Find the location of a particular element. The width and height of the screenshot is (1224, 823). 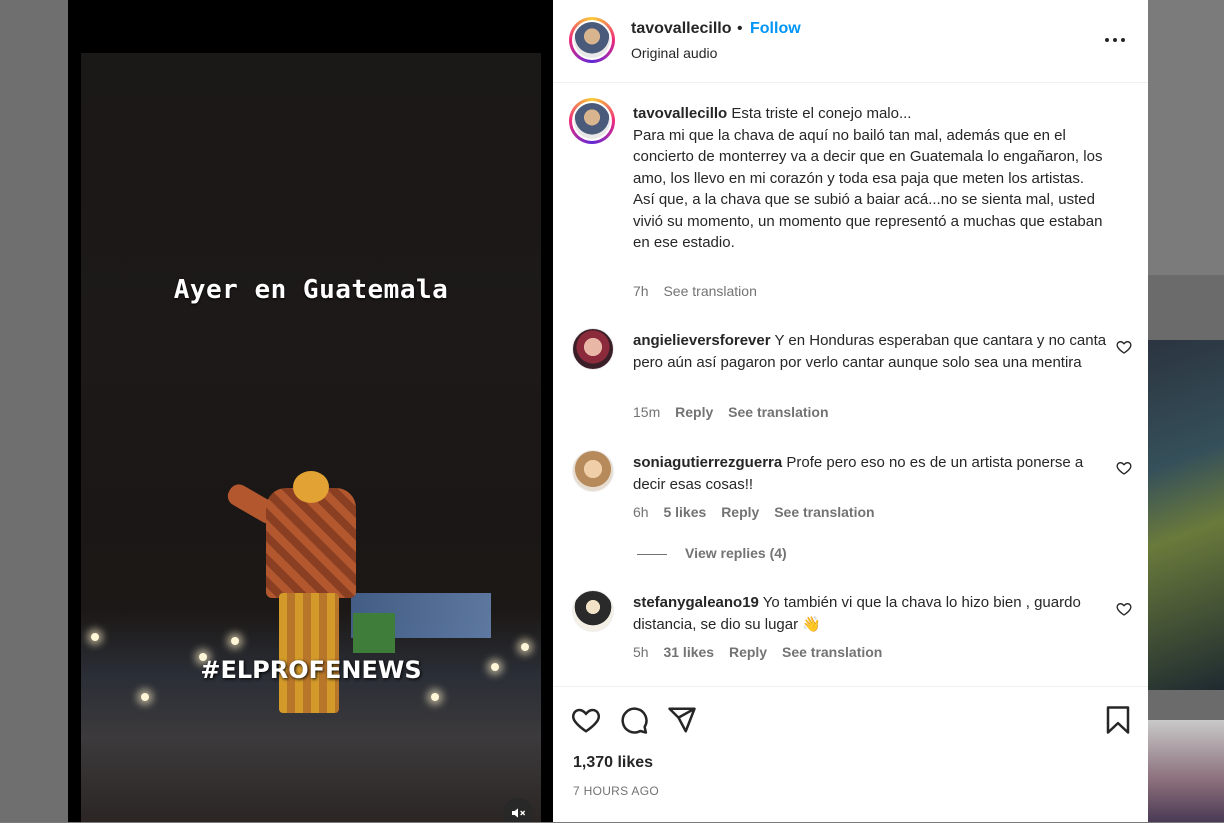

backdrop-panel-bottom is located at coordinates (1186, 771).